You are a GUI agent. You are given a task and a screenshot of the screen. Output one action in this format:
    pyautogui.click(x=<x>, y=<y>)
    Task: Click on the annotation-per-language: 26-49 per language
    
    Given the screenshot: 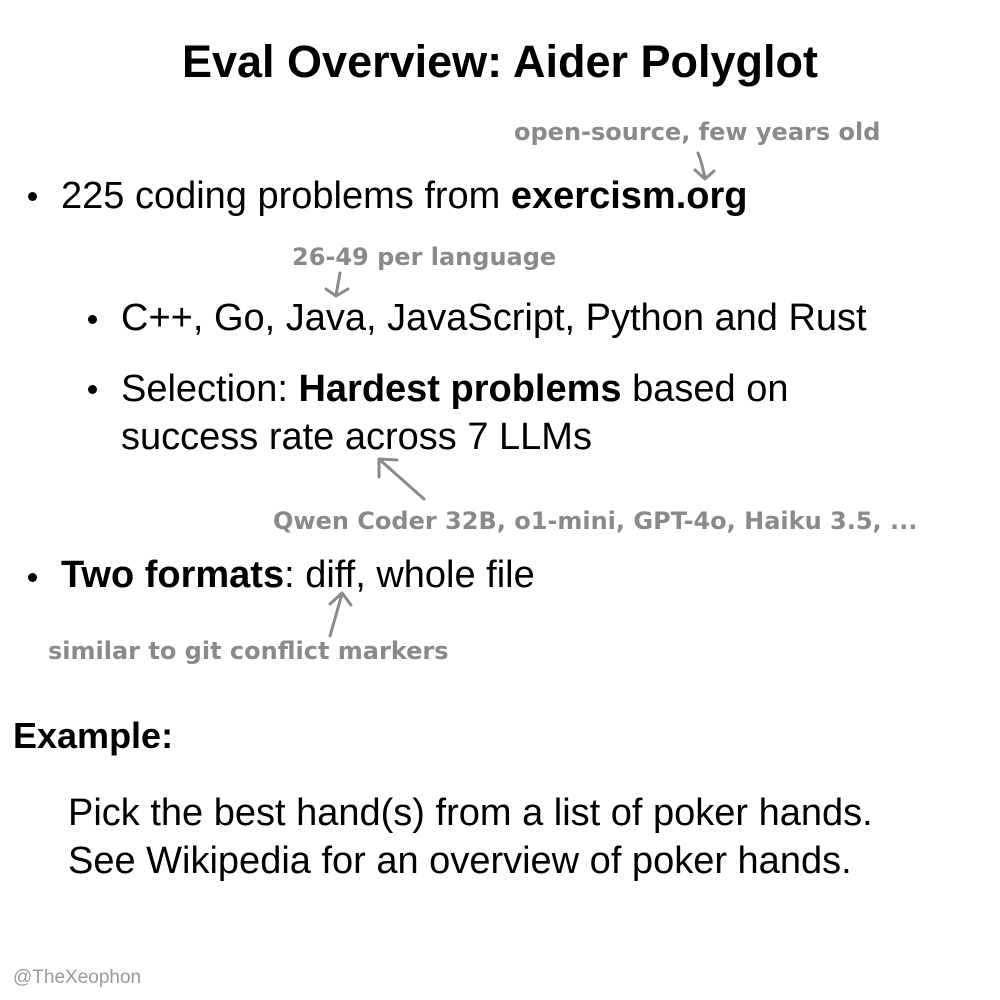 What is the action you would take?
    pyautogui.click(x=424, y=257)
    